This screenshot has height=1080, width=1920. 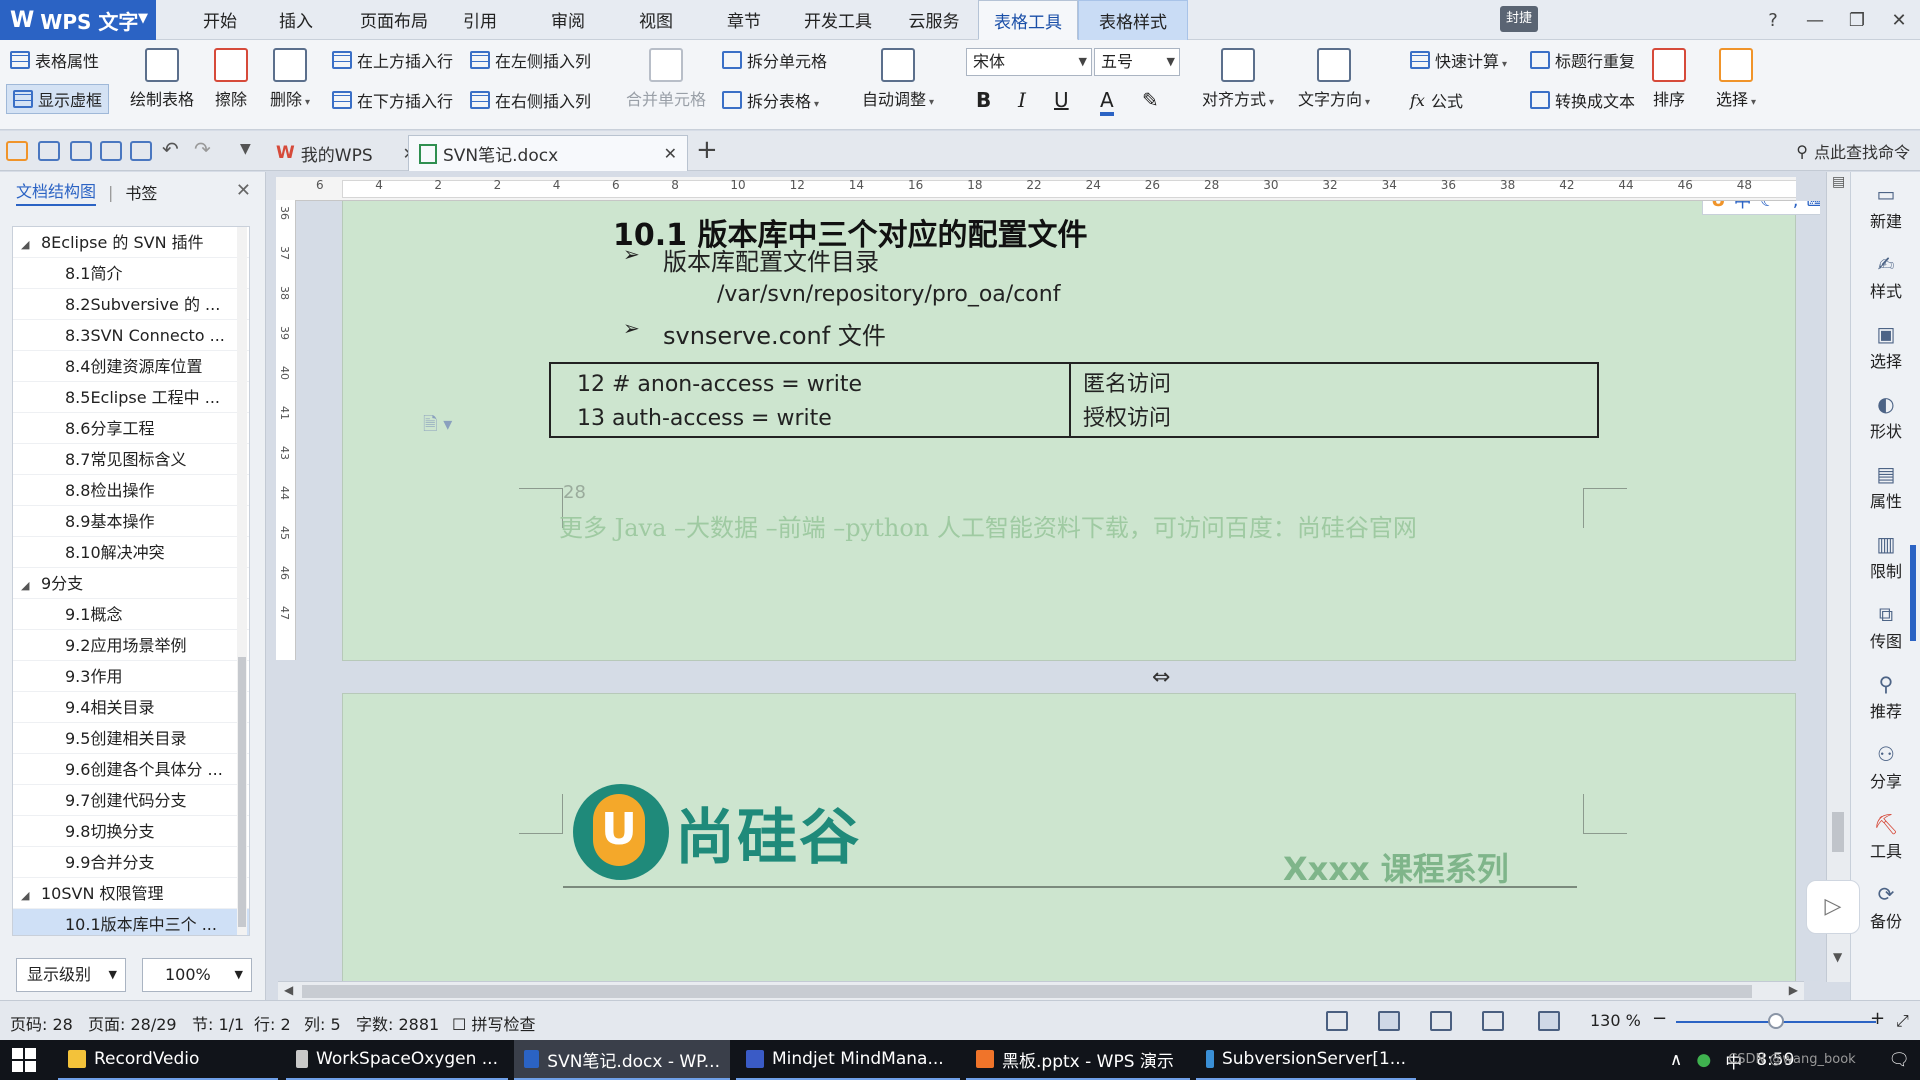 What do you see at coordinates (49, 151) in the screenshot?
I see `save-icon` at bounding box center [49, 151].